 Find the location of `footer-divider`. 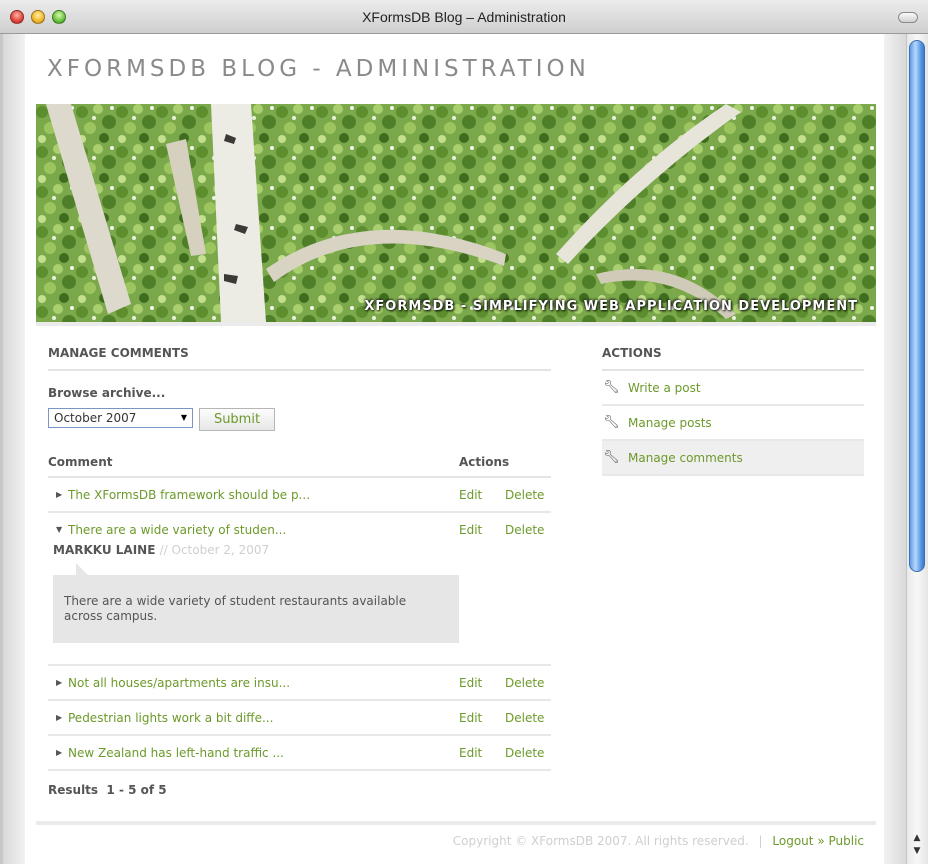

footer-divider is located at coordinates (456, 823).